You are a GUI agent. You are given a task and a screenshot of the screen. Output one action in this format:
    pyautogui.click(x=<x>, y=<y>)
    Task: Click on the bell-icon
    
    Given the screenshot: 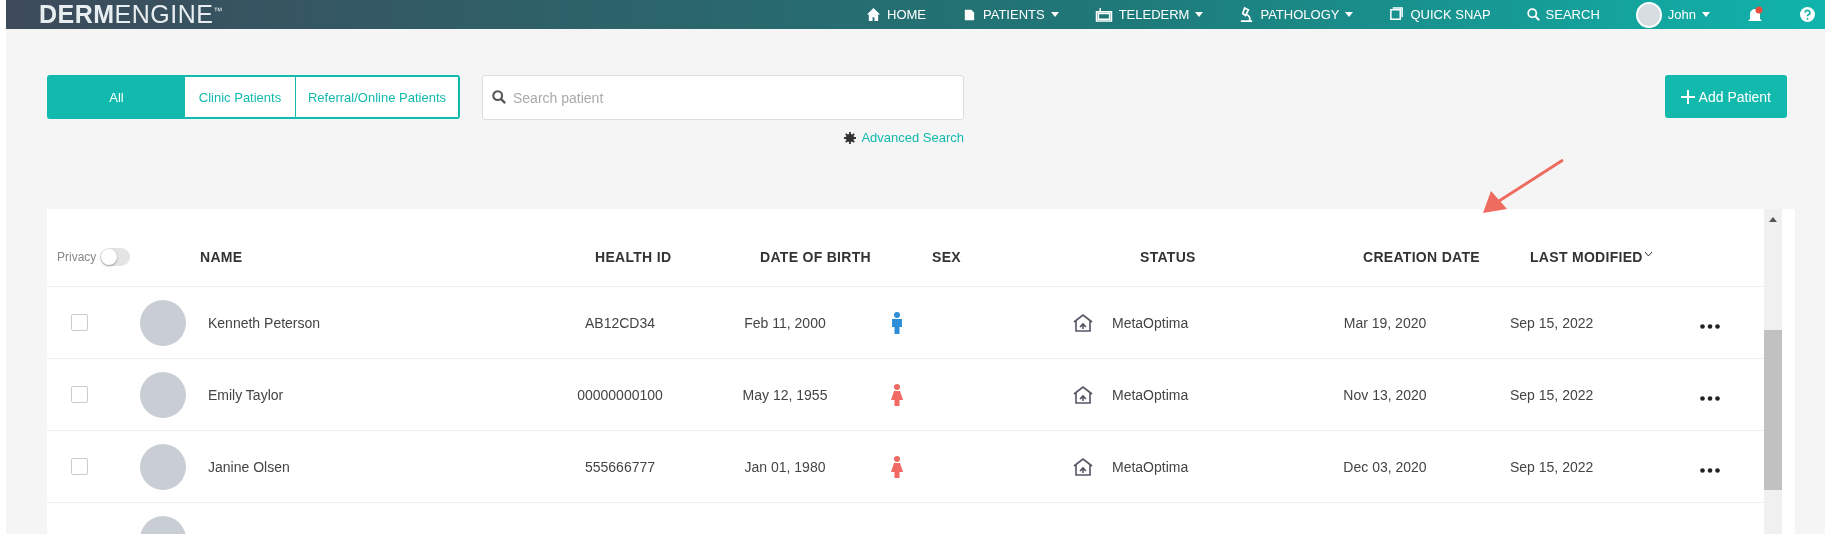 What is the action you would take?
    pyautogui.click(x=1755, y=14)
    